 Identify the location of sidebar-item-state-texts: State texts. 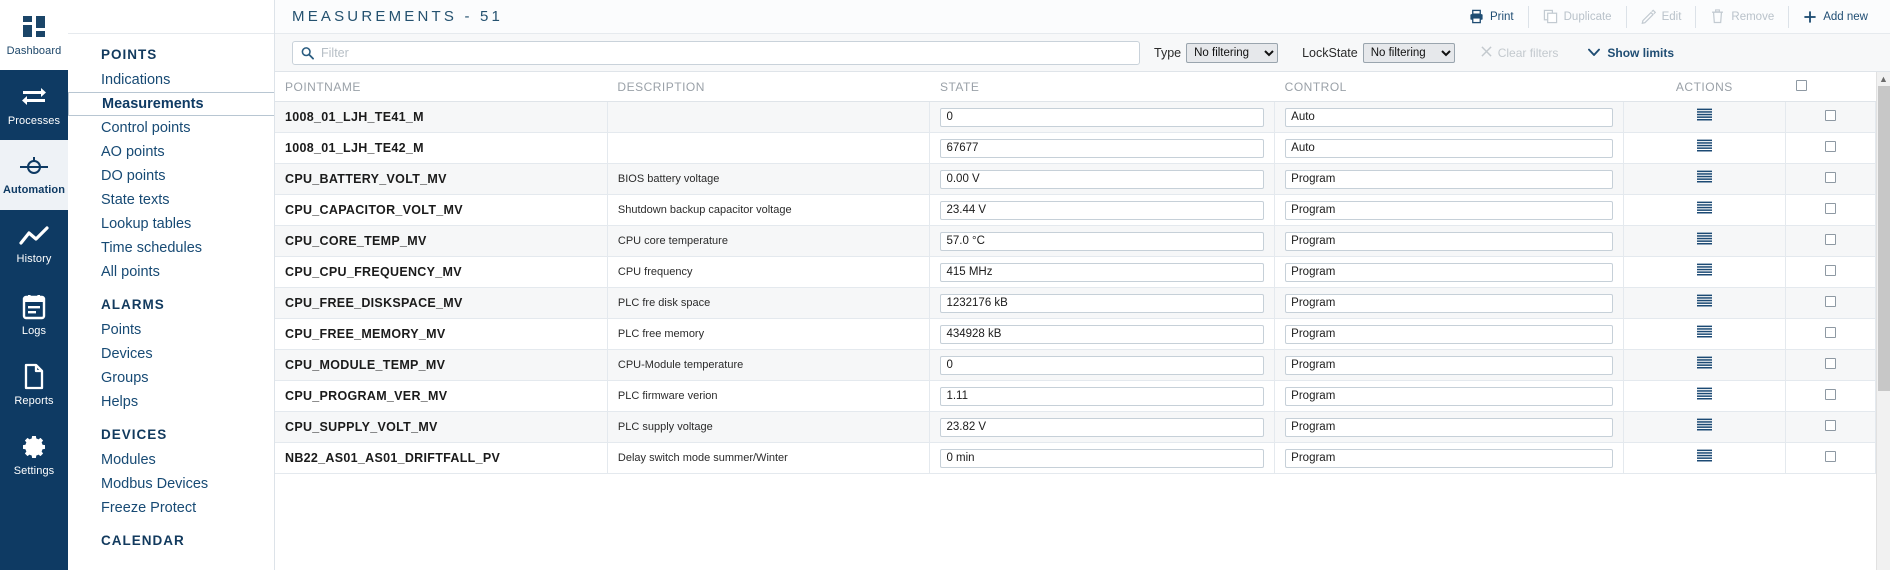
(171, 200).